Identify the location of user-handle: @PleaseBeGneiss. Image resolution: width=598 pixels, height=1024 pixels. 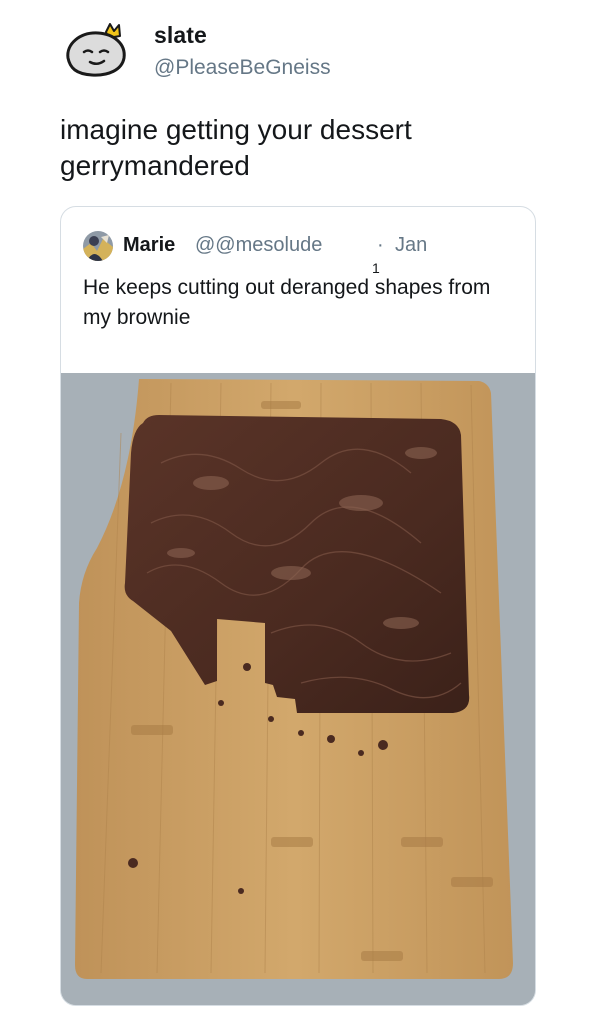
(242, 68).